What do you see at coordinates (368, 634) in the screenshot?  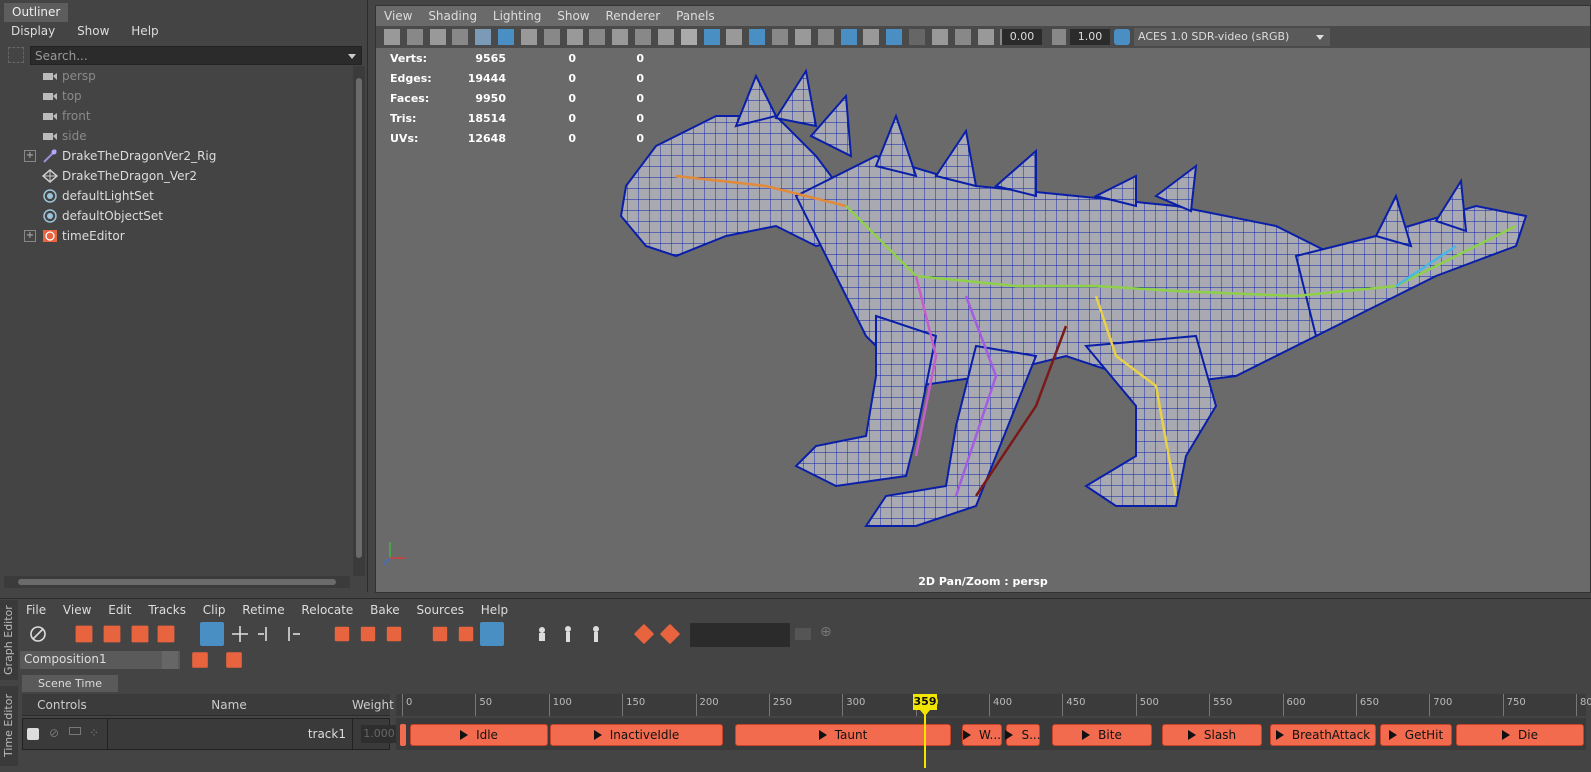 I see `scale-icon` at bounding box center [368, 634].